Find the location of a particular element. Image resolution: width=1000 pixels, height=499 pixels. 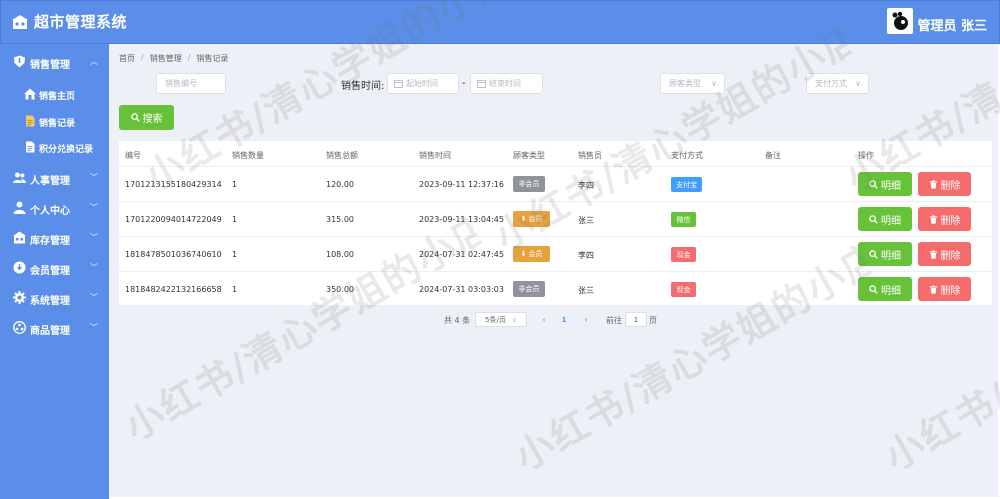

sidebar-item-sales-records: 销售记录 is located at coordinates (54, 122).